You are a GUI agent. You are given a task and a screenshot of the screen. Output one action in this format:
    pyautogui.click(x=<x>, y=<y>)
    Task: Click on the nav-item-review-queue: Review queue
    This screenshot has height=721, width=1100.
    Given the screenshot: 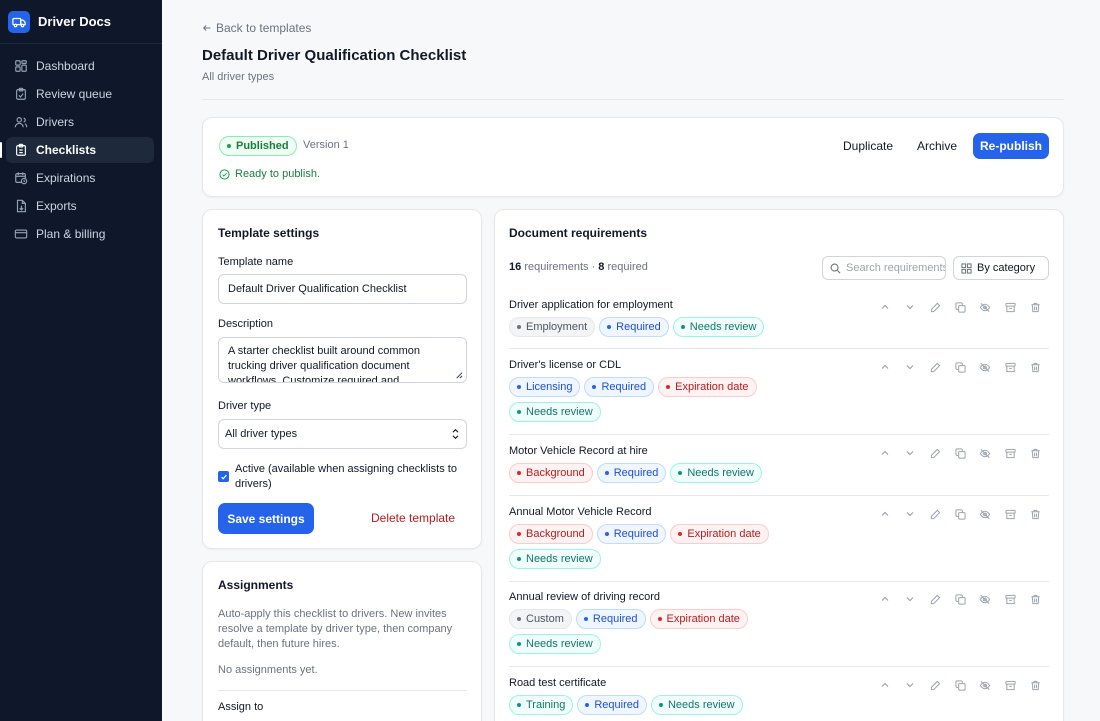 What is the action you would take?
    pyautogui.click(x=80, y=94)
    